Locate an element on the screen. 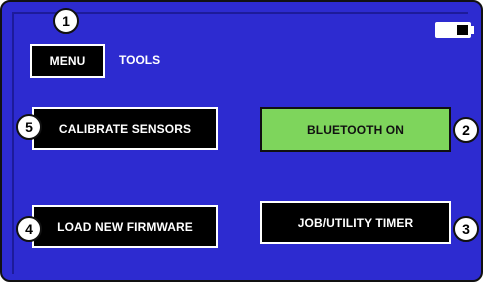 The height and width of the screenshot is (282, 483). menu-button-label: MENU is located at coordinates (67, 61).